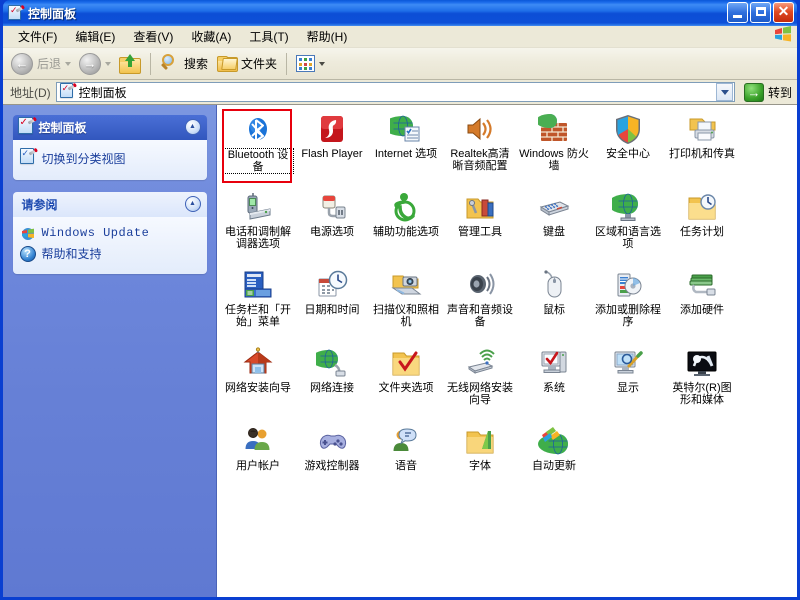  I want to click on back-dropdown-icon, so click(68, 63).